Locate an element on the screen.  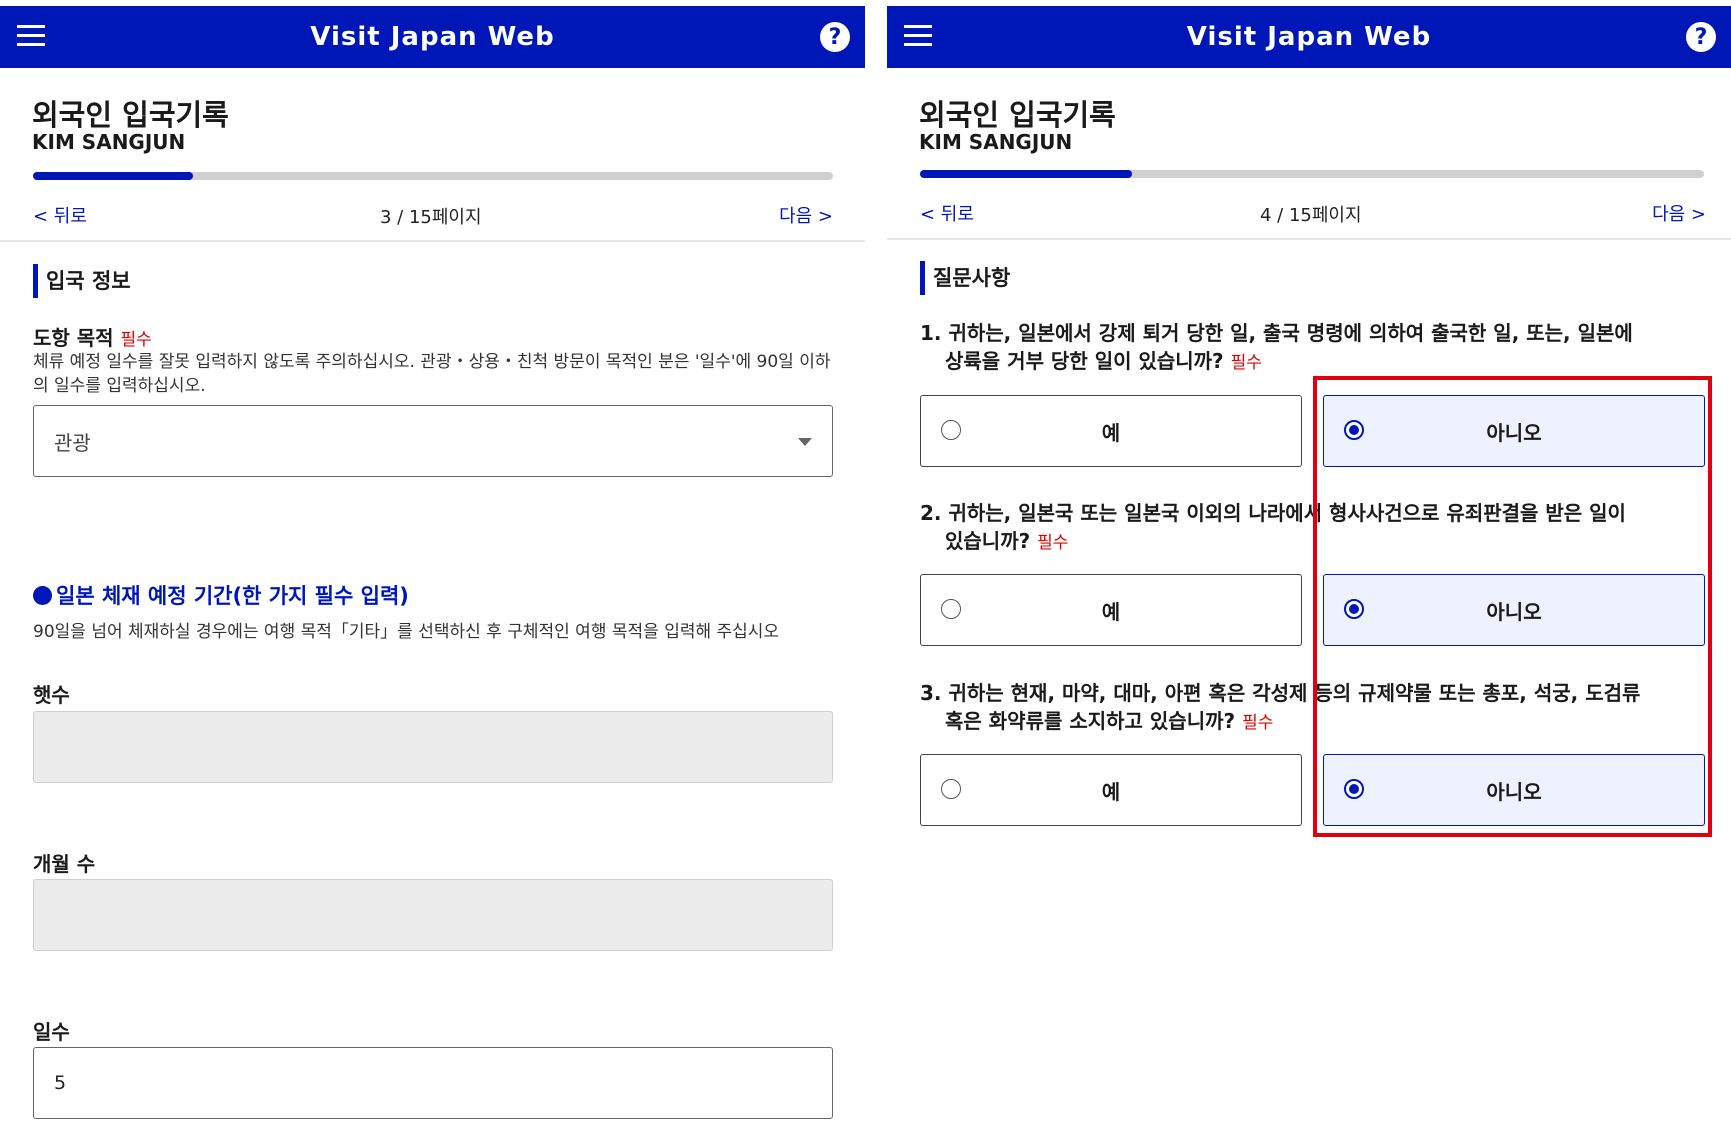
q3-no-label: 아니오 is located at coordinates (1514, 791).